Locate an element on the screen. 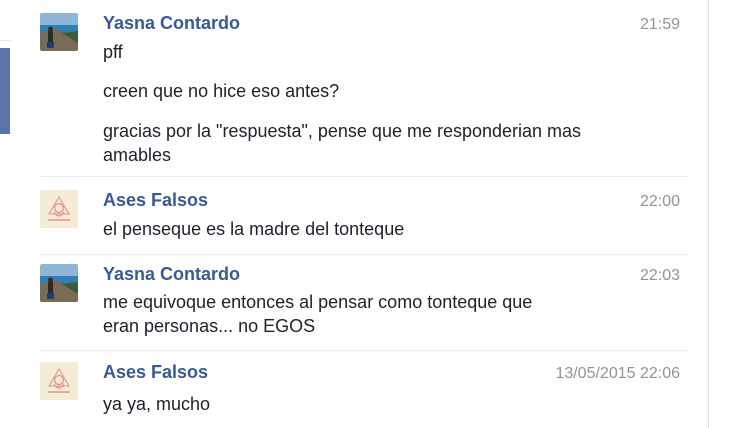  left-panel-edge is located at coordinates (5, 214).